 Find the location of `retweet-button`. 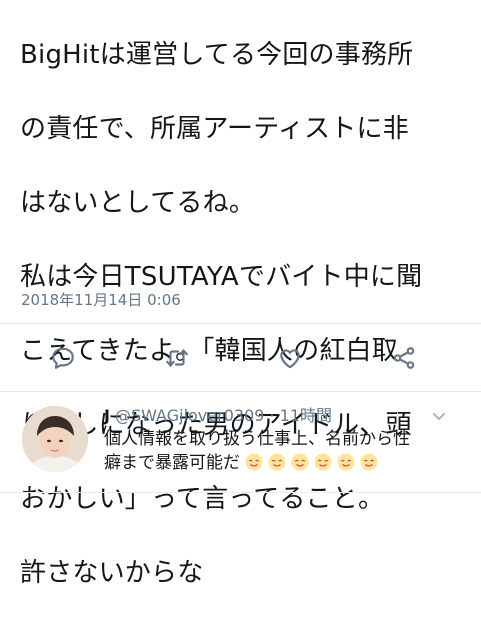

retweet-button is located at coordinates (177, 360).